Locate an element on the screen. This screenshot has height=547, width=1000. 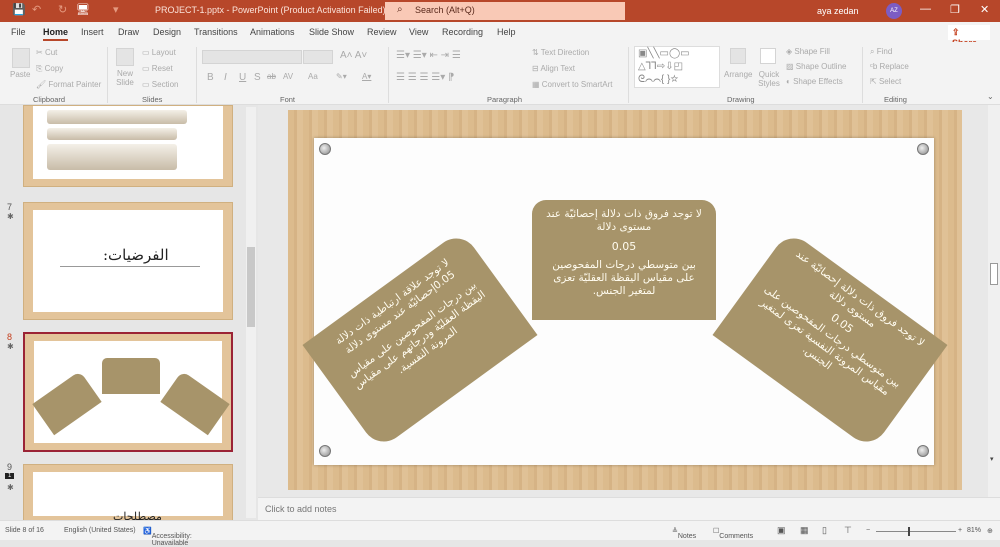
font-family-select is located at coordinates (252, 57).